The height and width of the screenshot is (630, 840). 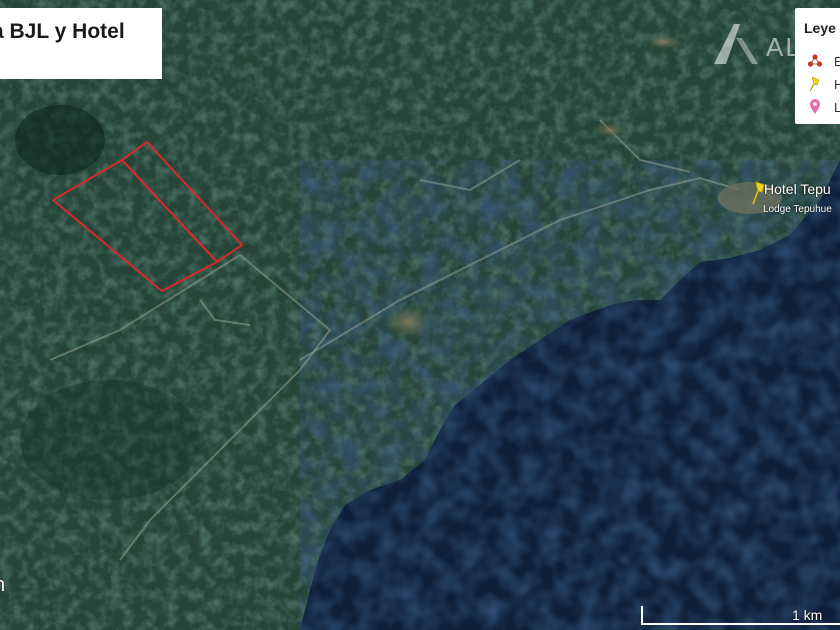 I want to click on scale-bar-label: 1 km, so click(x=807, y=615).